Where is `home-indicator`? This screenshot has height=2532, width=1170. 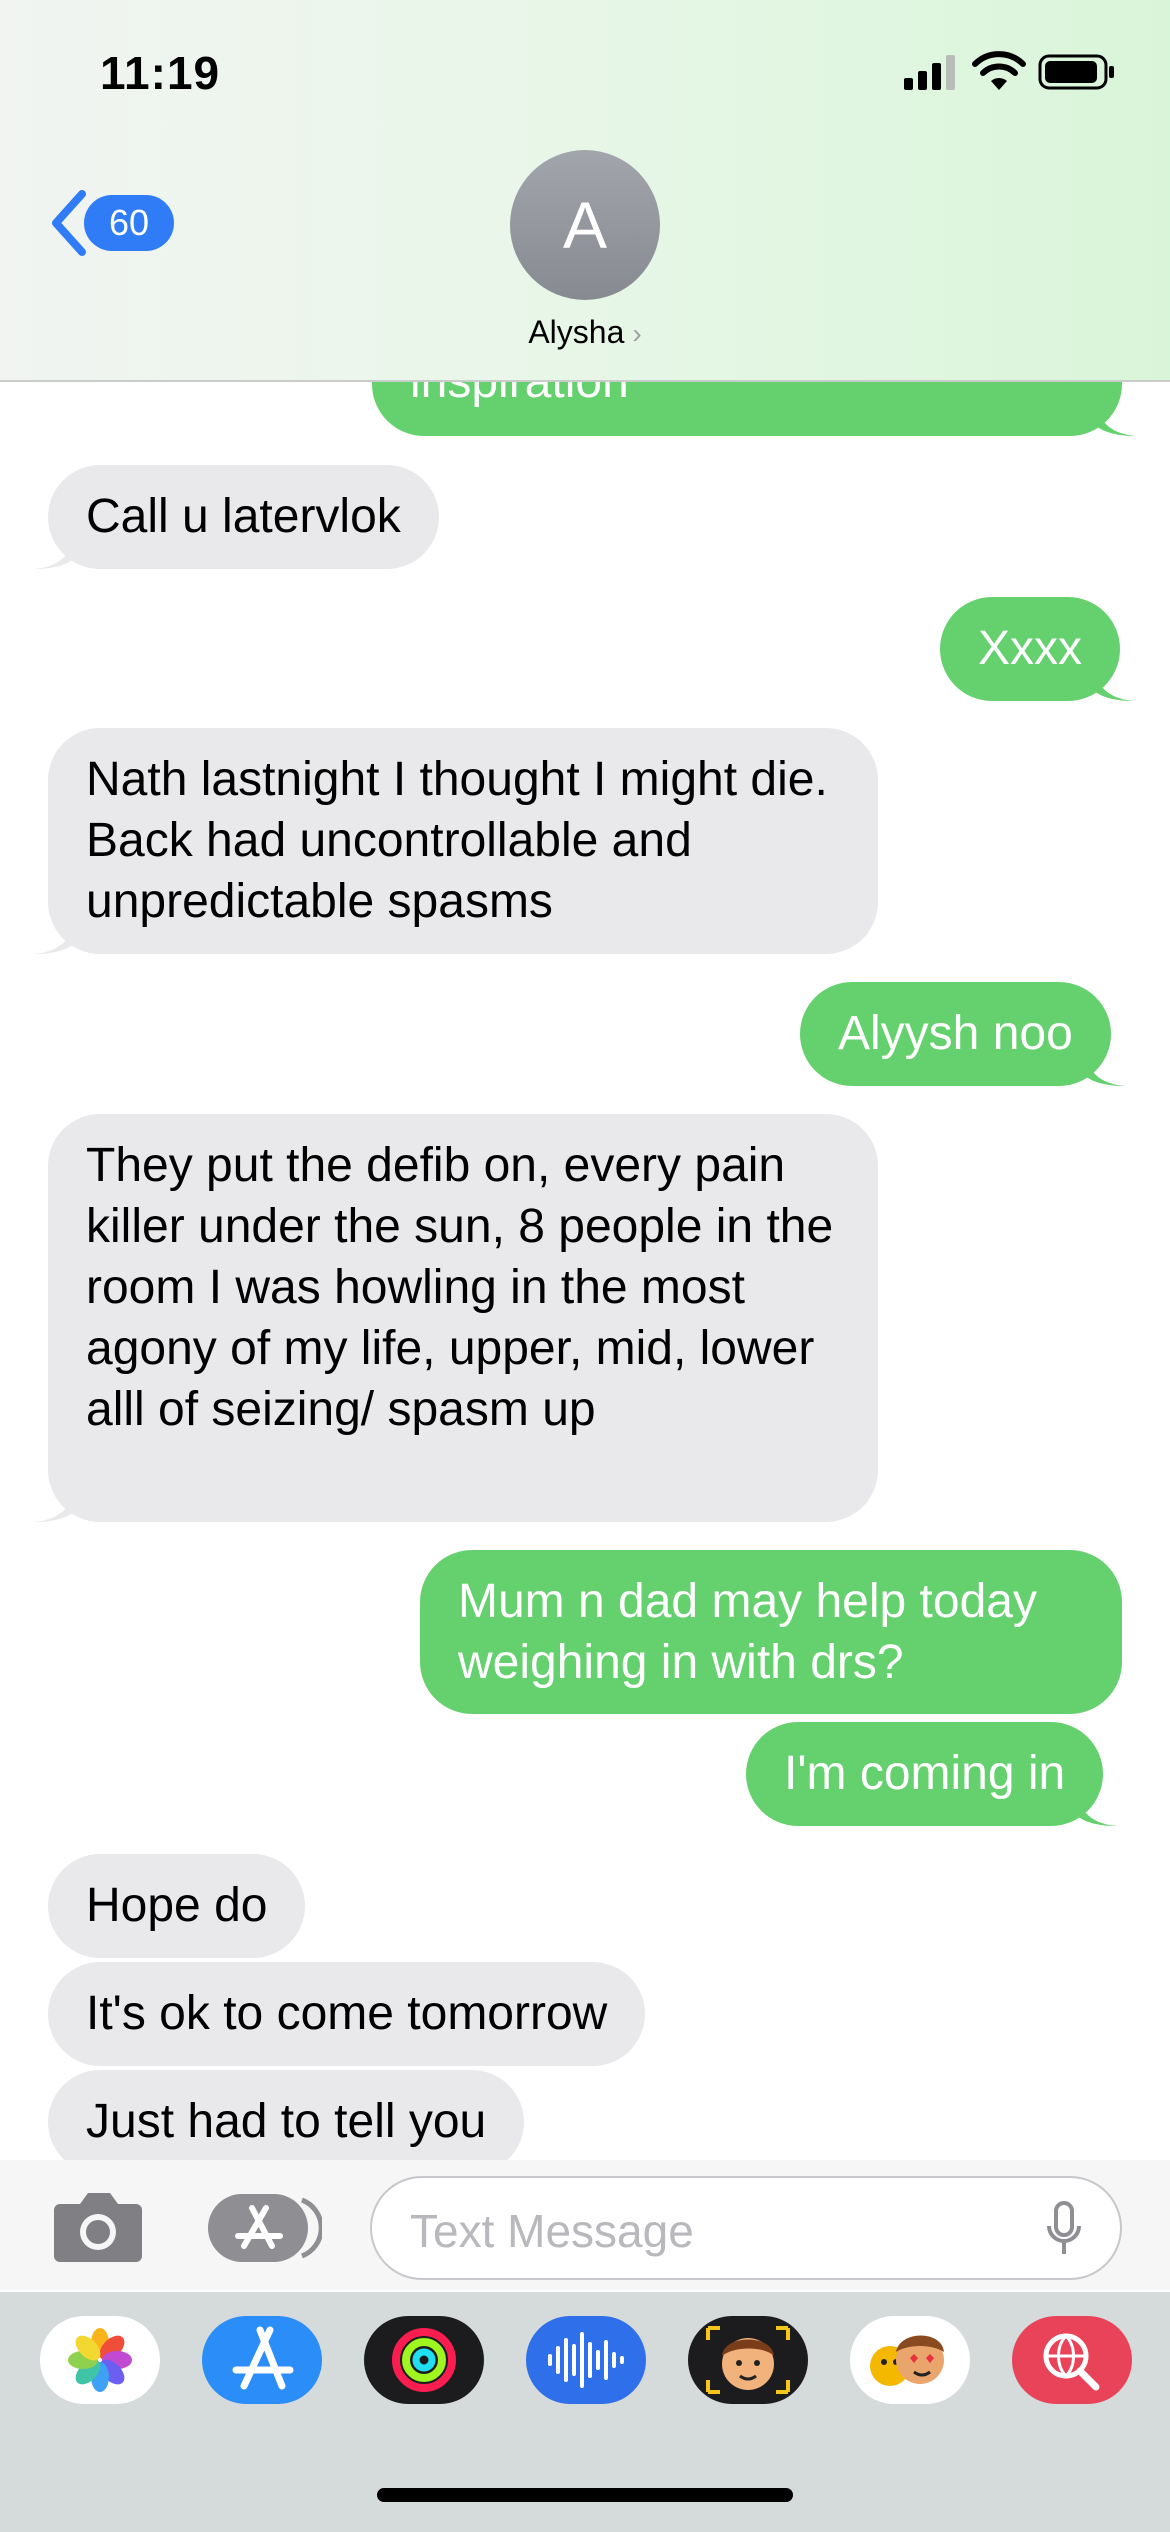 home-indicator is located at coordinates (585, 2495).